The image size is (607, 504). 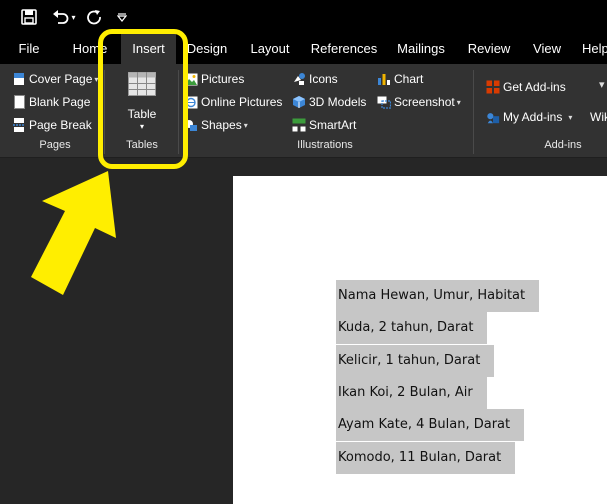 I want to click on addins-store-icon, so click(x=493, y=87).